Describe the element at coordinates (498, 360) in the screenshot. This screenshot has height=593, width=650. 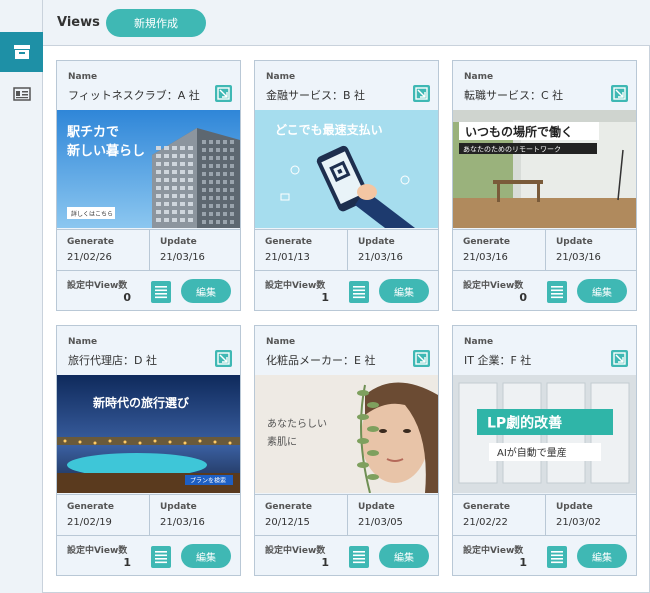
I see `card-name: IT 企業：F 社` at that location.